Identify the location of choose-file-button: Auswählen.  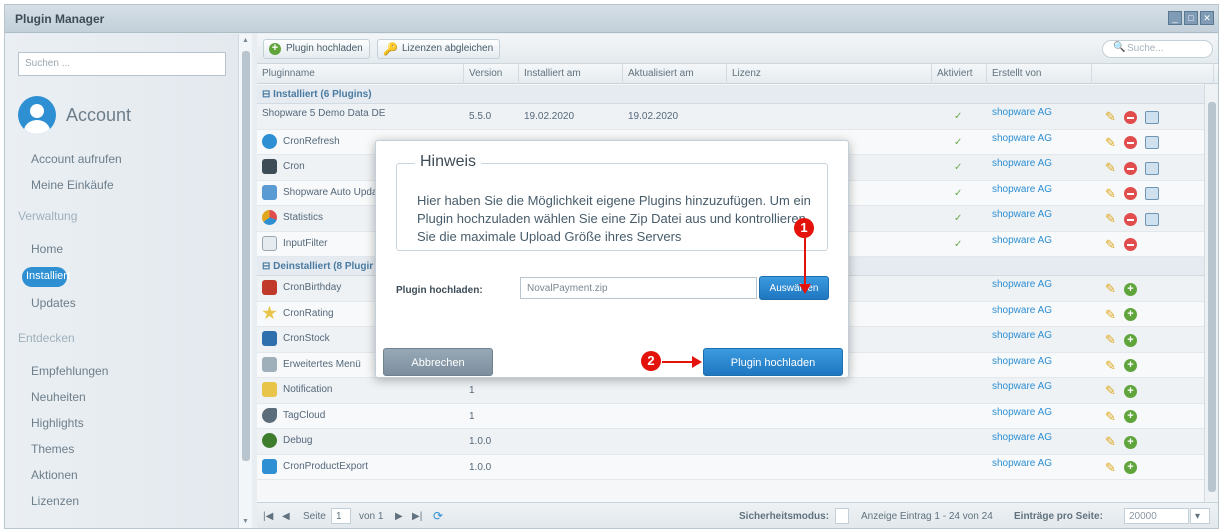
(794, 288).